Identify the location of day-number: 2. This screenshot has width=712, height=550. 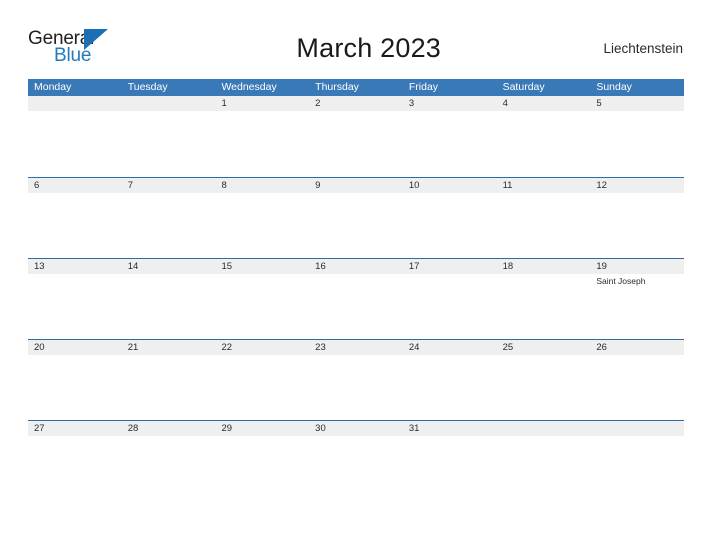
(356, 103).